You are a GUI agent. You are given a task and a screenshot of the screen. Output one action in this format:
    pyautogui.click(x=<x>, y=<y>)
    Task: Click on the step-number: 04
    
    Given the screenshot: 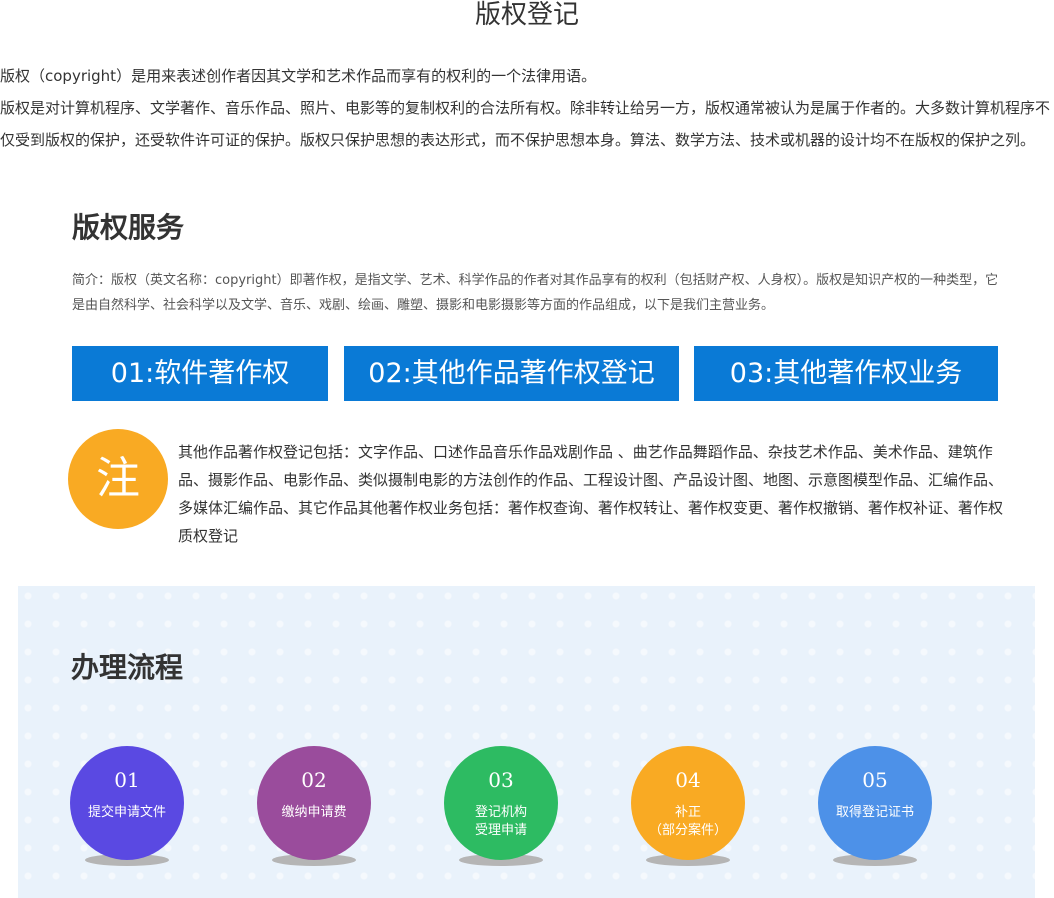 What is the action you would take?
    pyautogui.click(x=688, y=780)
    